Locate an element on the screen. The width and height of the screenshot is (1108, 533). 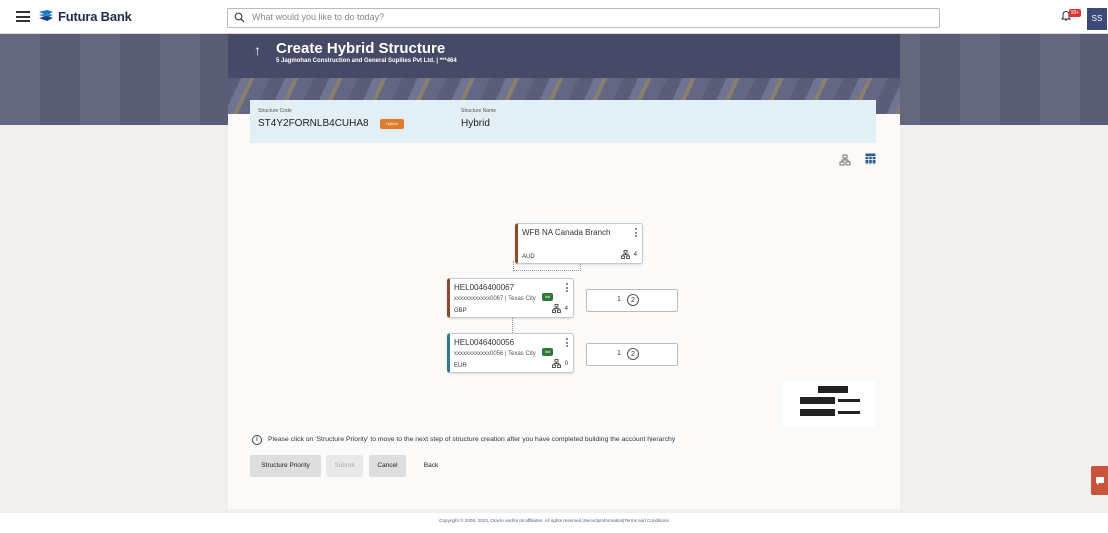
connector-line is located at coordinates (512, 325).